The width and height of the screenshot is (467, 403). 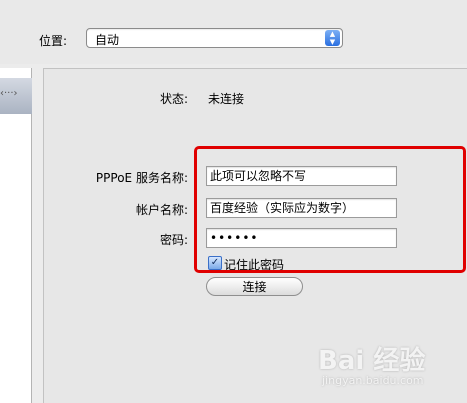 What do you see at coordinates (141, 178) in the screenshot?
I see `pppoe-service-label: PPPoE 服务名称:` at bounding box center [141, 178].